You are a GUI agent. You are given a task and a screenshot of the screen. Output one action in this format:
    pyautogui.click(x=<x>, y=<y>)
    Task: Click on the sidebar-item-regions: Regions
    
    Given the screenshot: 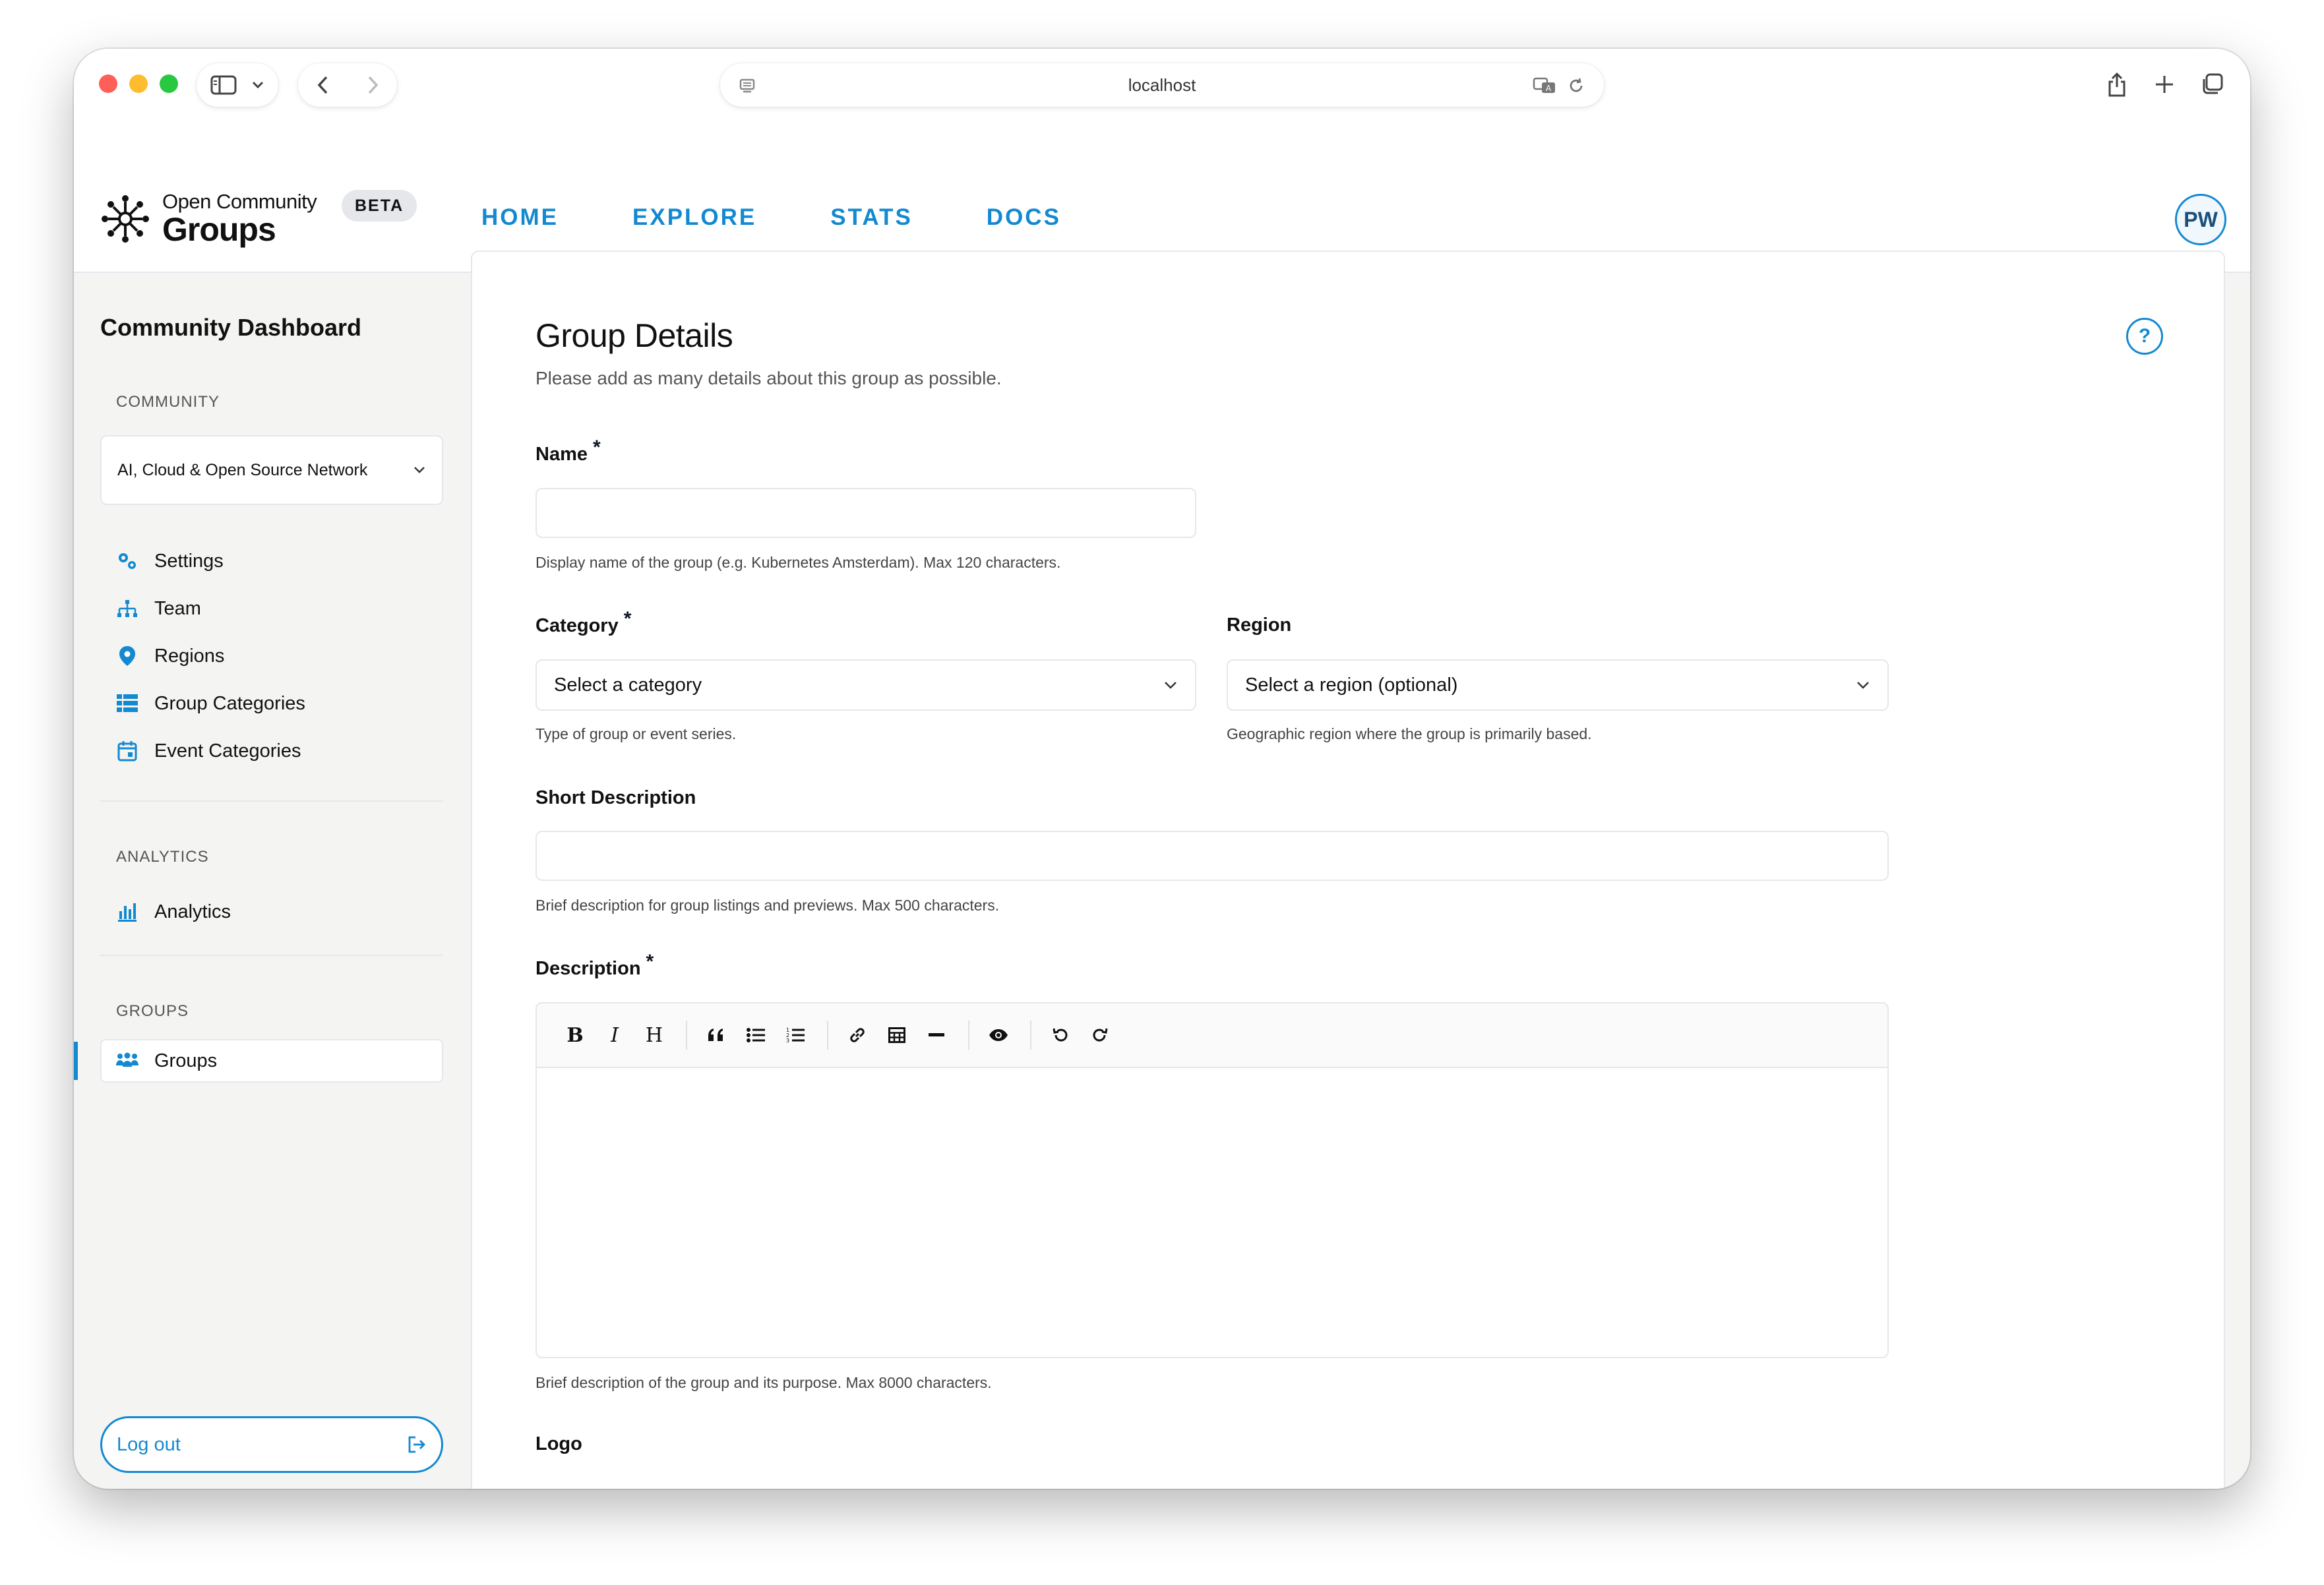 What is the action you would take?
    pyautogui.click(x=170, y=656)
    